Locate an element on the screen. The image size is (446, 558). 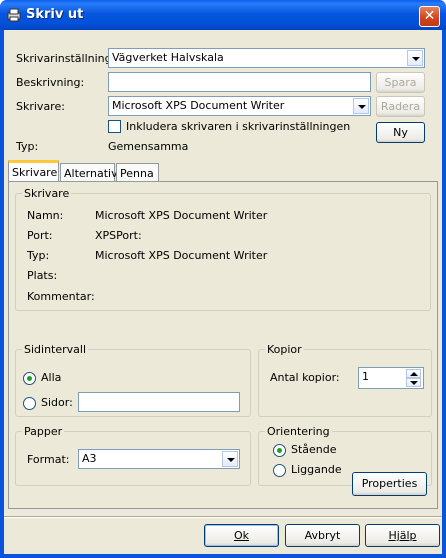
copies-group: Kopior Antal kopior: 1 is located at coordinates (345, 380).